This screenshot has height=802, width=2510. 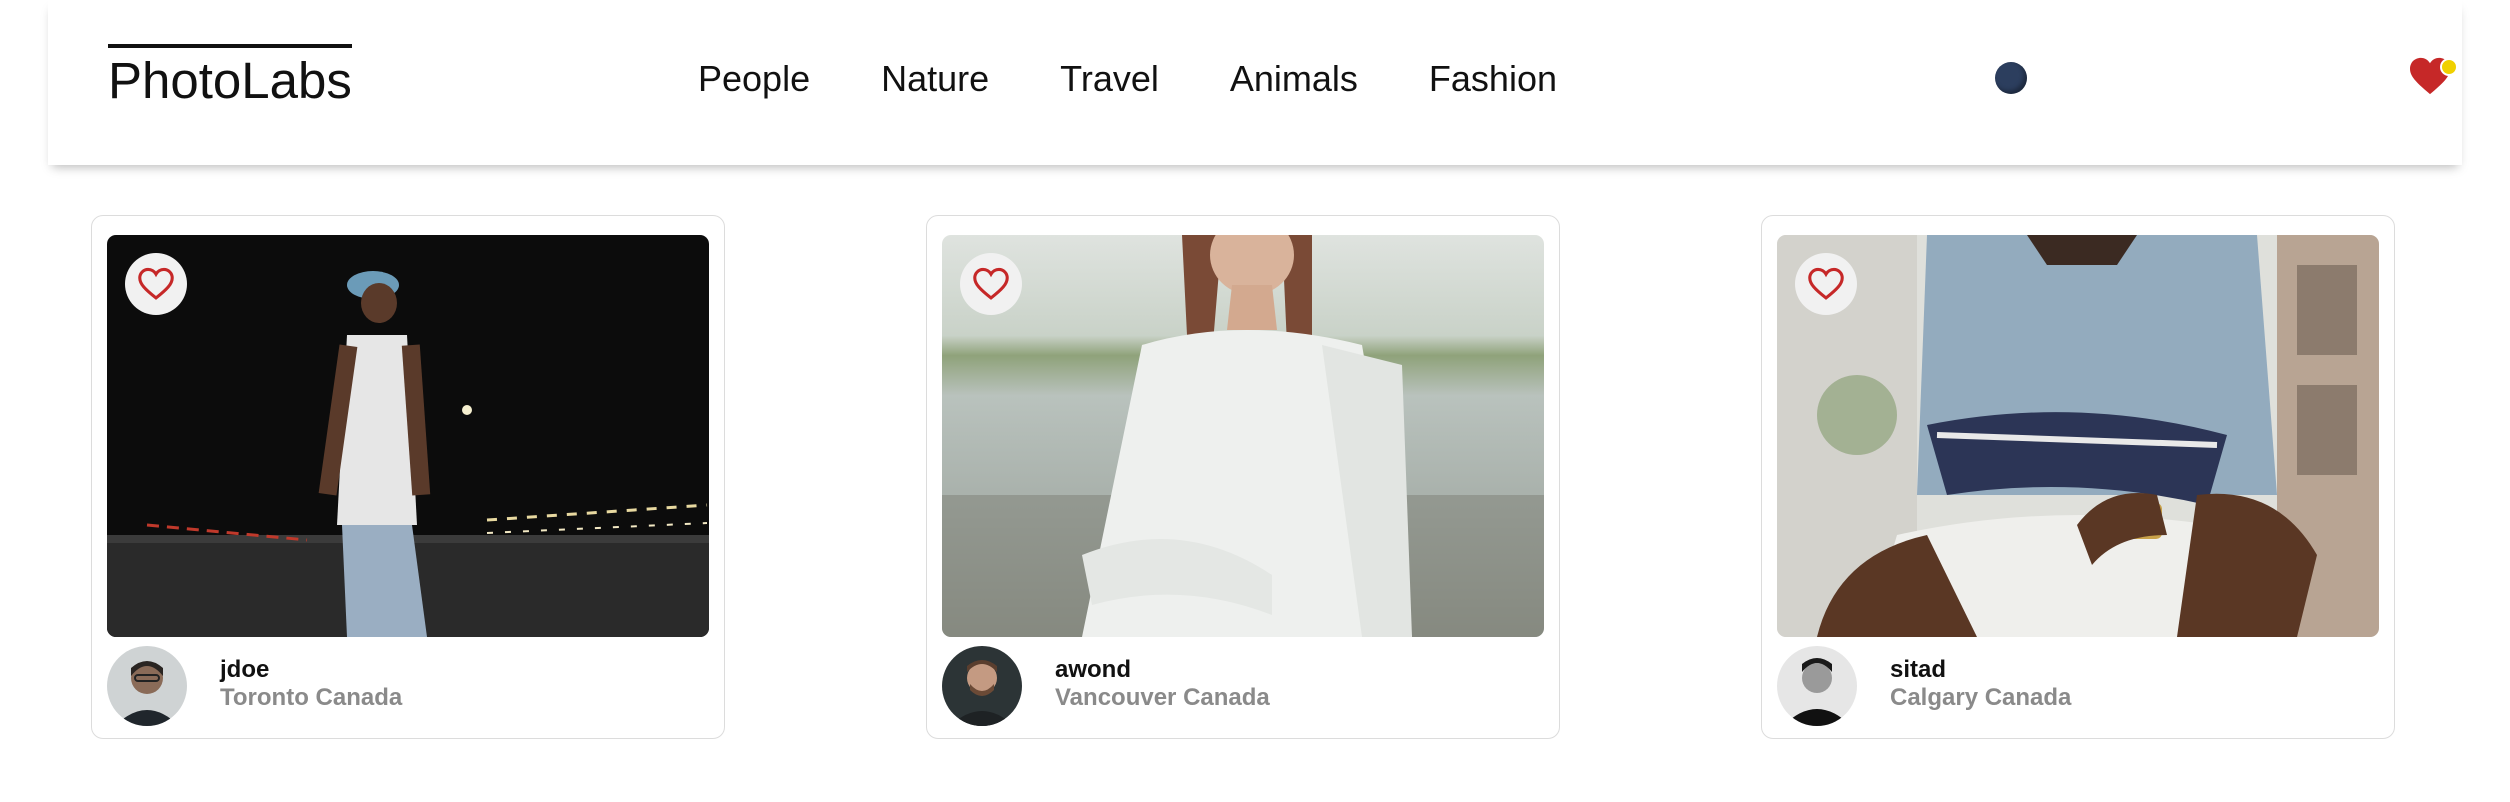 What do you see at coordinates (754, 79) in the screenshot?
I see `topic-people: People` at bounding box center [754, 79].